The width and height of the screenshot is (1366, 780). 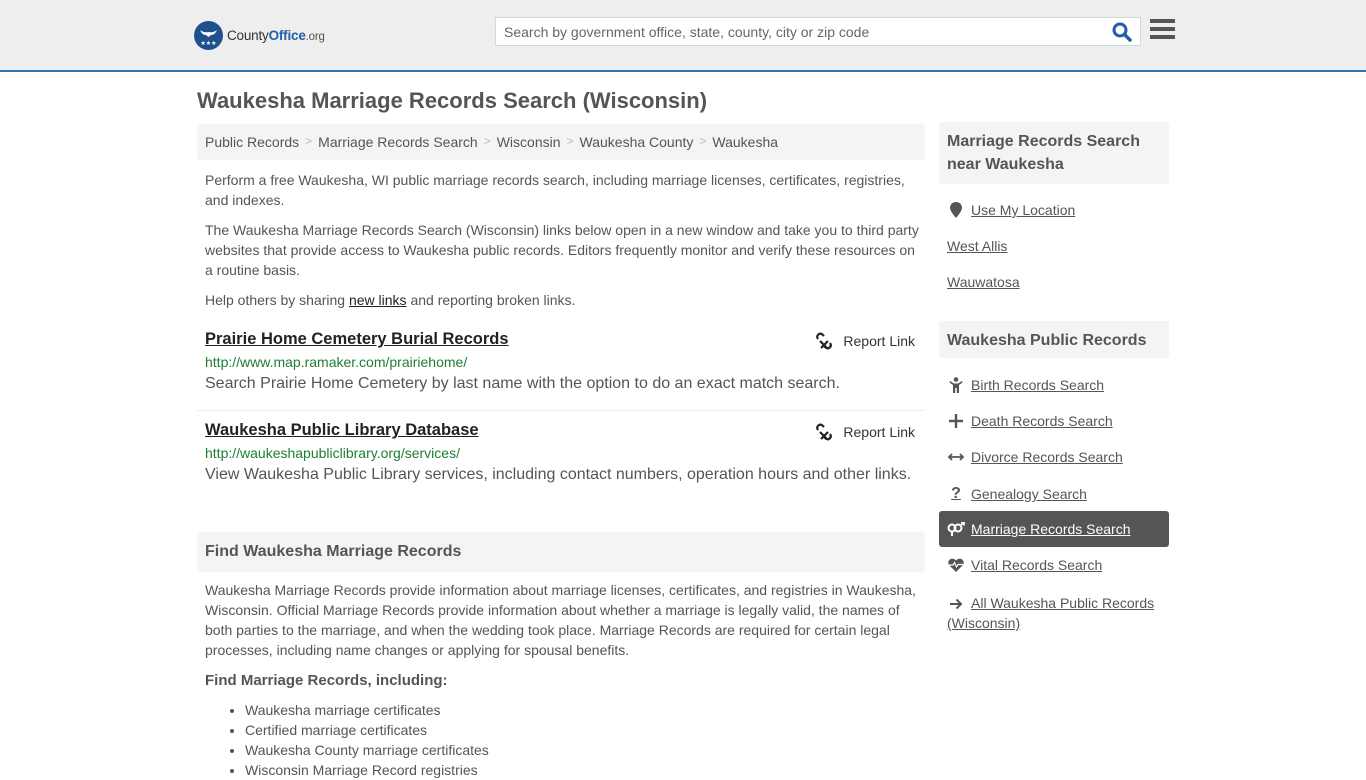 I want to click on list-item: Waukesha County marriage certificates, so click(x=367, y=750).